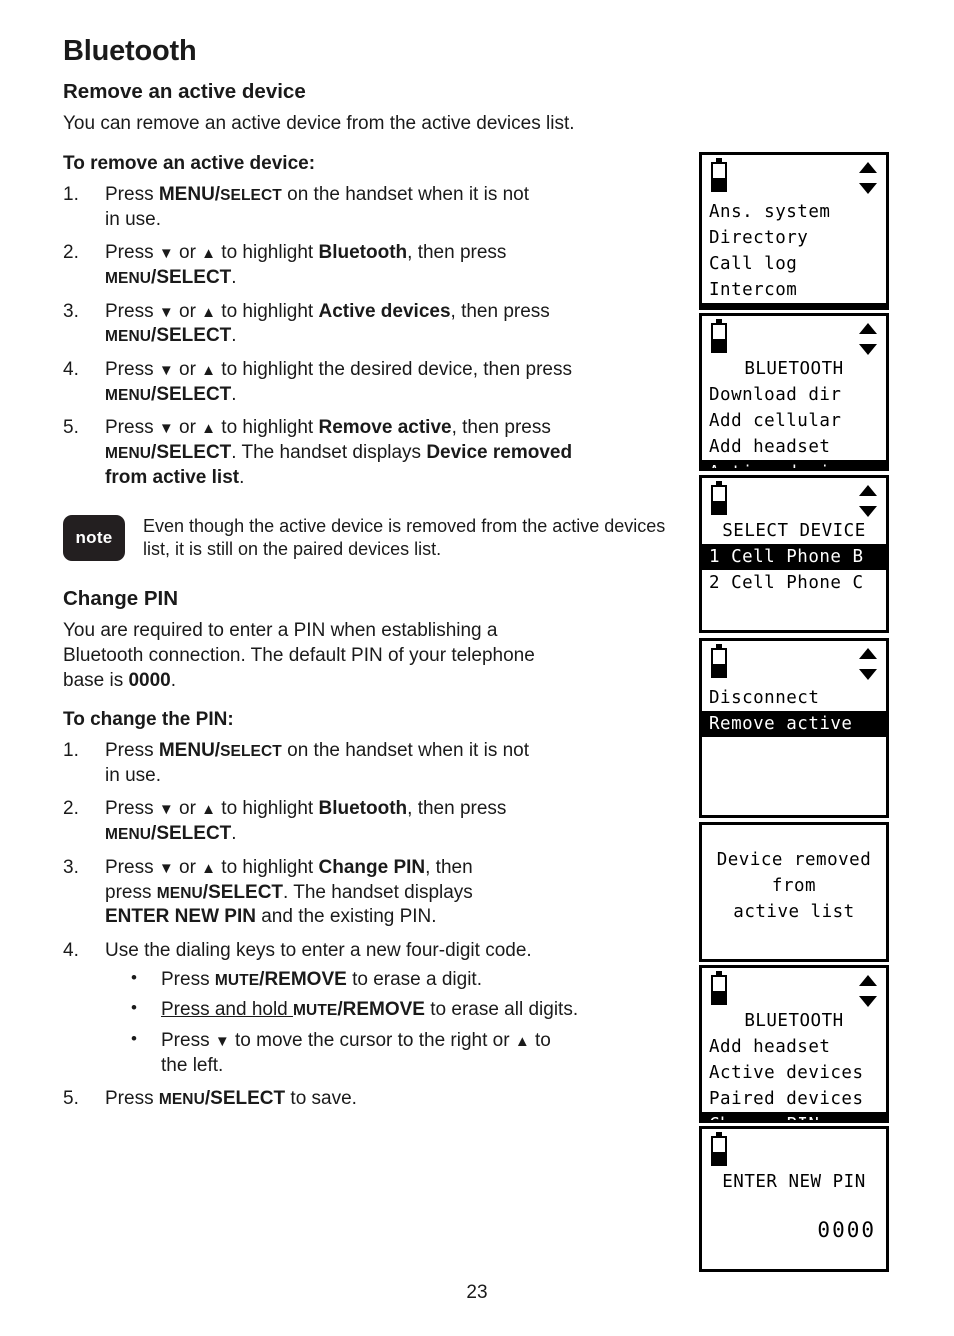 The image size is (954, 1336). I want to click on lcd-screen-enter-new-pin: ENTER NEW PIN 0000, so click(794, 1199).